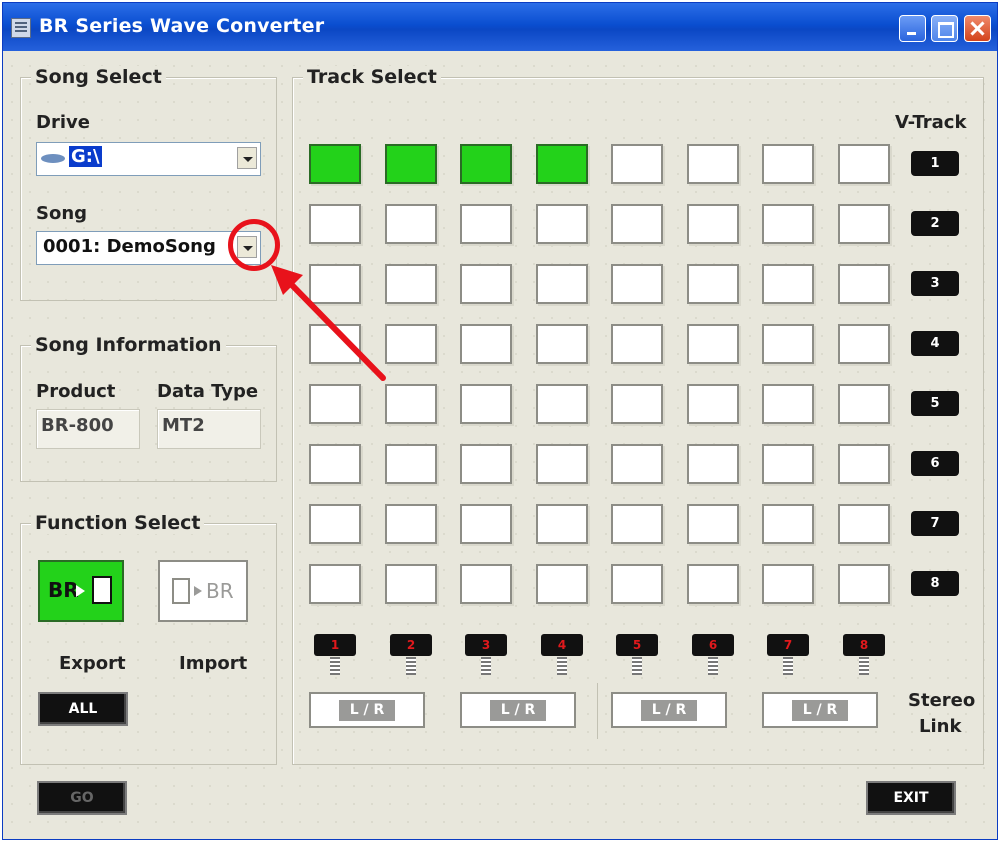 This screenshot has width=1005, height=850. What do you see at coordinates (328, 323) in the screenshot?
I see `annotation-arrow` at bounding box center [328, 323].